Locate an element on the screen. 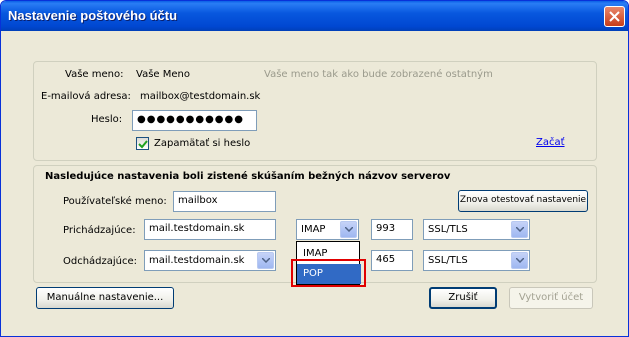 The height and width of the screenshot is (337, 629). create-account-button-label: Vytvoriť účet is located at coordinates (551, 297).